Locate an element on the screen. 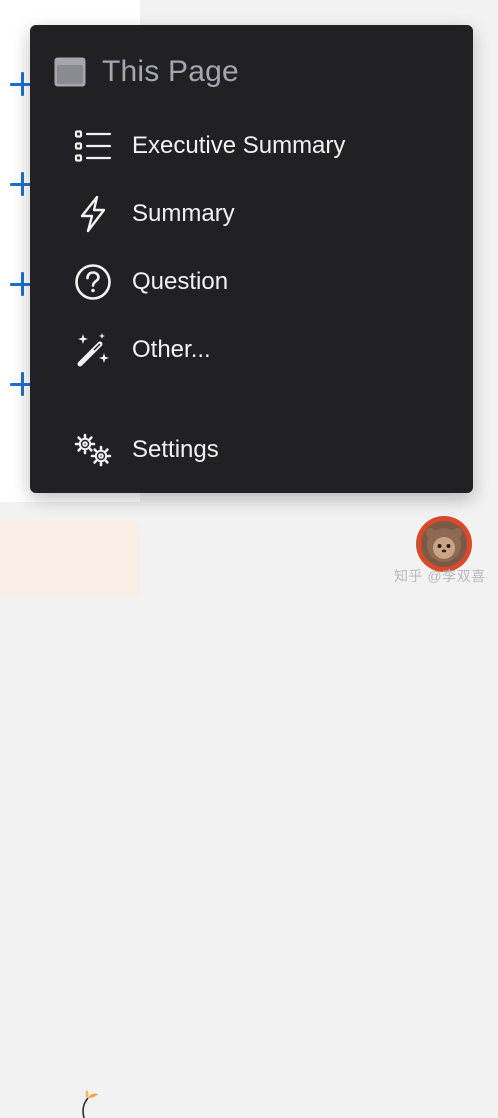  menu-item-executive-summary: Executive Summary is located at coordinates (209, 146).